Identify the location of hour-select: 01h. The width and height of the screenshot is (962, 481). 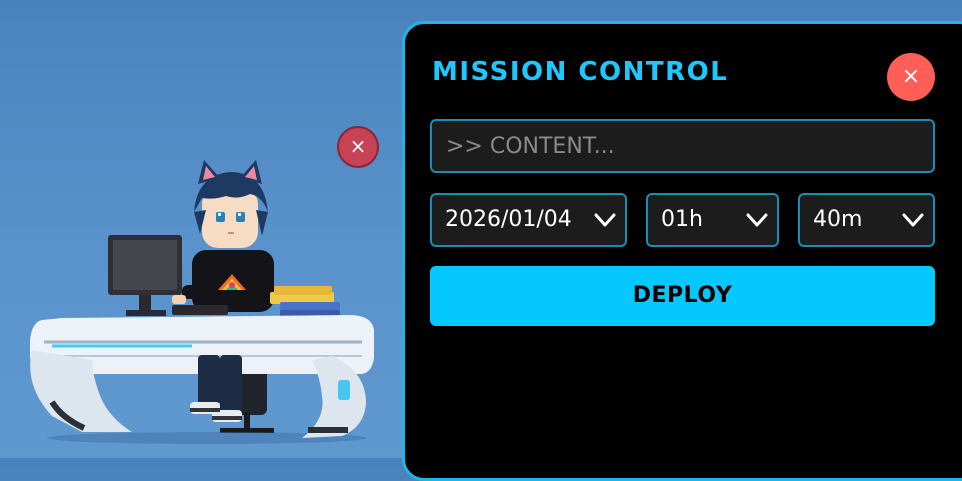
(712, 220).